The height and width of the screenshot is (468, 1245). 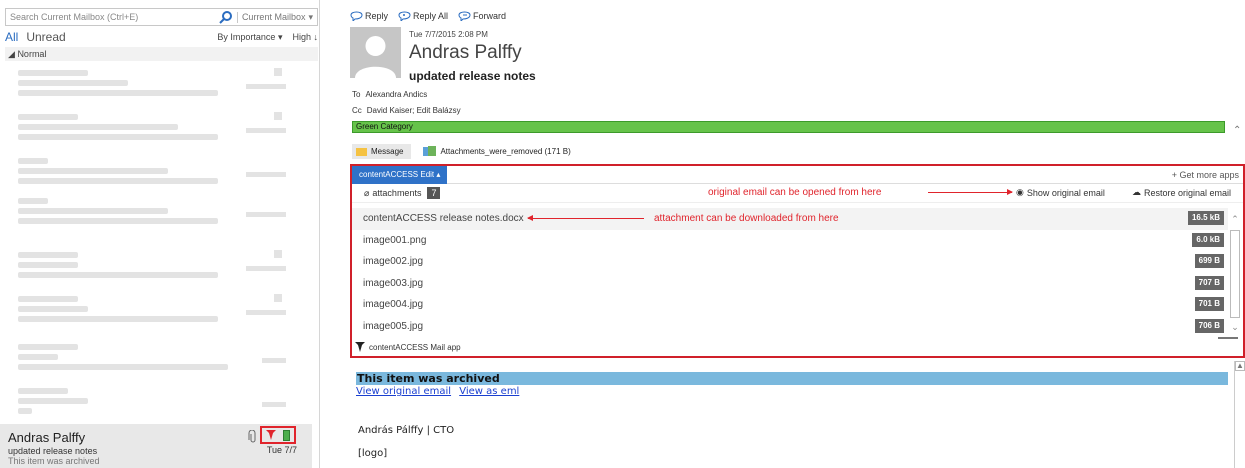 I want to click on tab-message: Message, so click(x=382, y=151).